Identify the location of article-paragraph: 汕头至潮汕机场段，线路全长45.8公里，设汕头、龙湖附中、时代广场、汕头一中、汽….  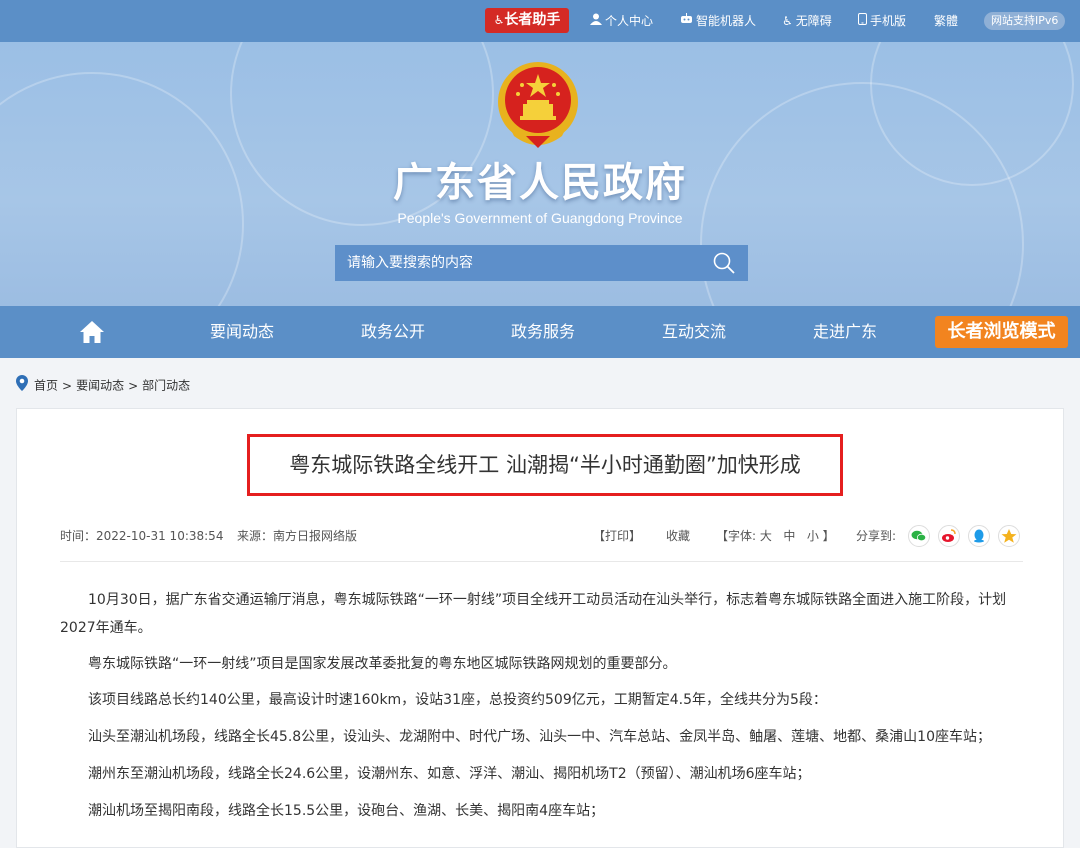
(539, 737).